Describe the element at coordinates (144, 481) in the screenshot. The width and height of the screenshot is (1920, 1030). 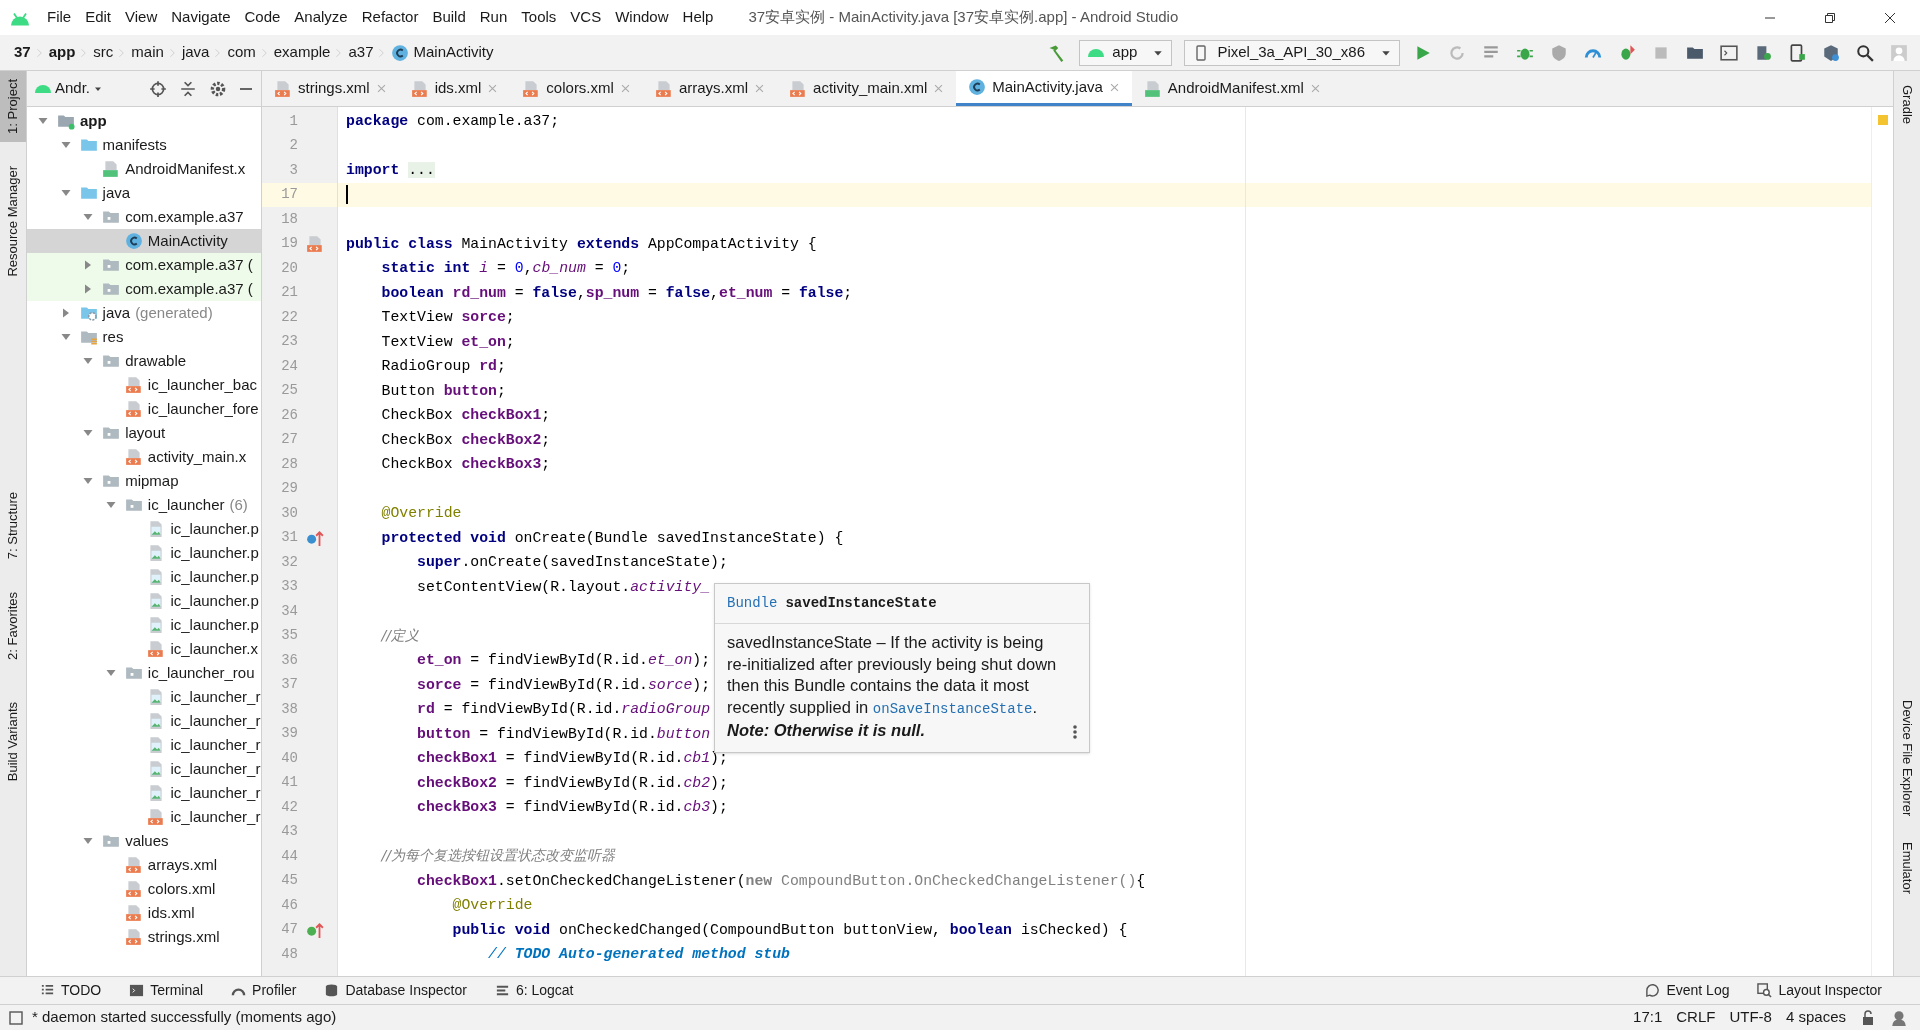
I see `tree-item: mipmap` at that location.